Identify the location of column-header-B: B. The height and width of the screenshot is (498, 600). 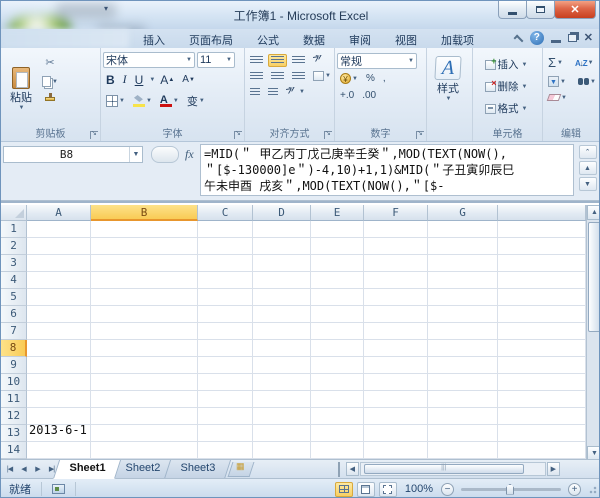
(144, 213).